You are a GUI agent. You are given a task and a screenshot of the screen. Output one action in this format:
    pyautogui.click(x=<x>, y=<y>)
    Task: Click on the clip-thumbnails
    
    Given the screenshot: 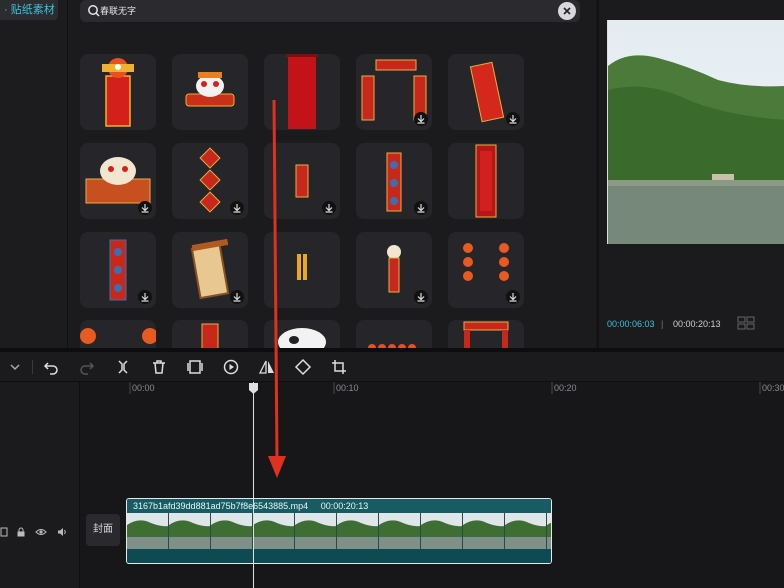 What is the action you would take?
    pyautogui.click(x=339, y=531)
    